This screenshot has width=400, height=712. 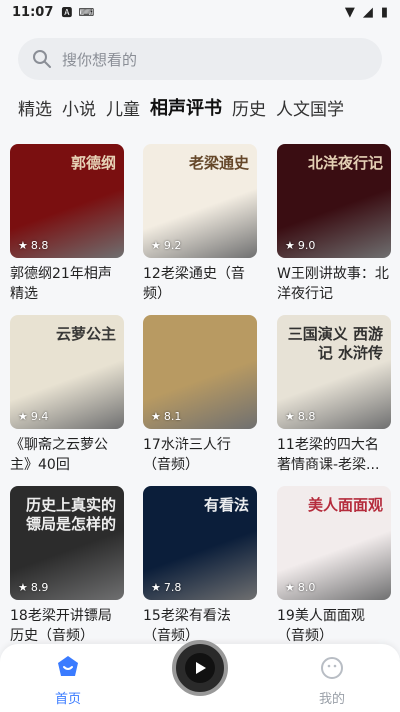 What do you see at coordinates (334, 372) in the screenshot?
I see `album-cover: 三国演义 西游记 水浒传 ★ 8.8` at bounding box center [334, 372].